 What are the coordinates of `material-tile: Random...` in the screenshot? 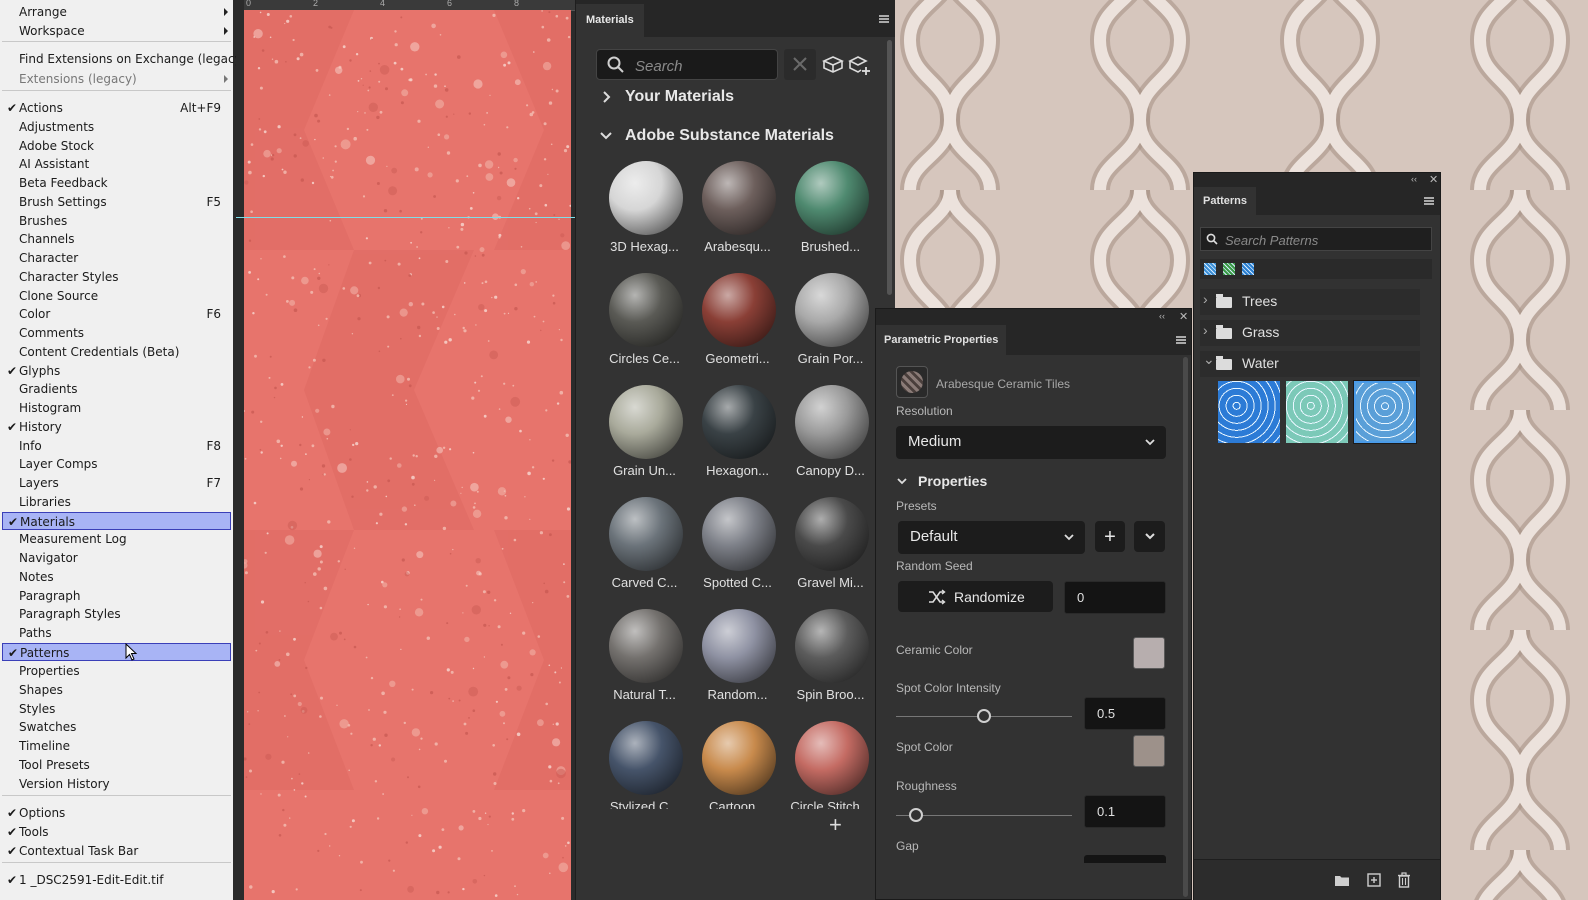 It's located at (737, 663).